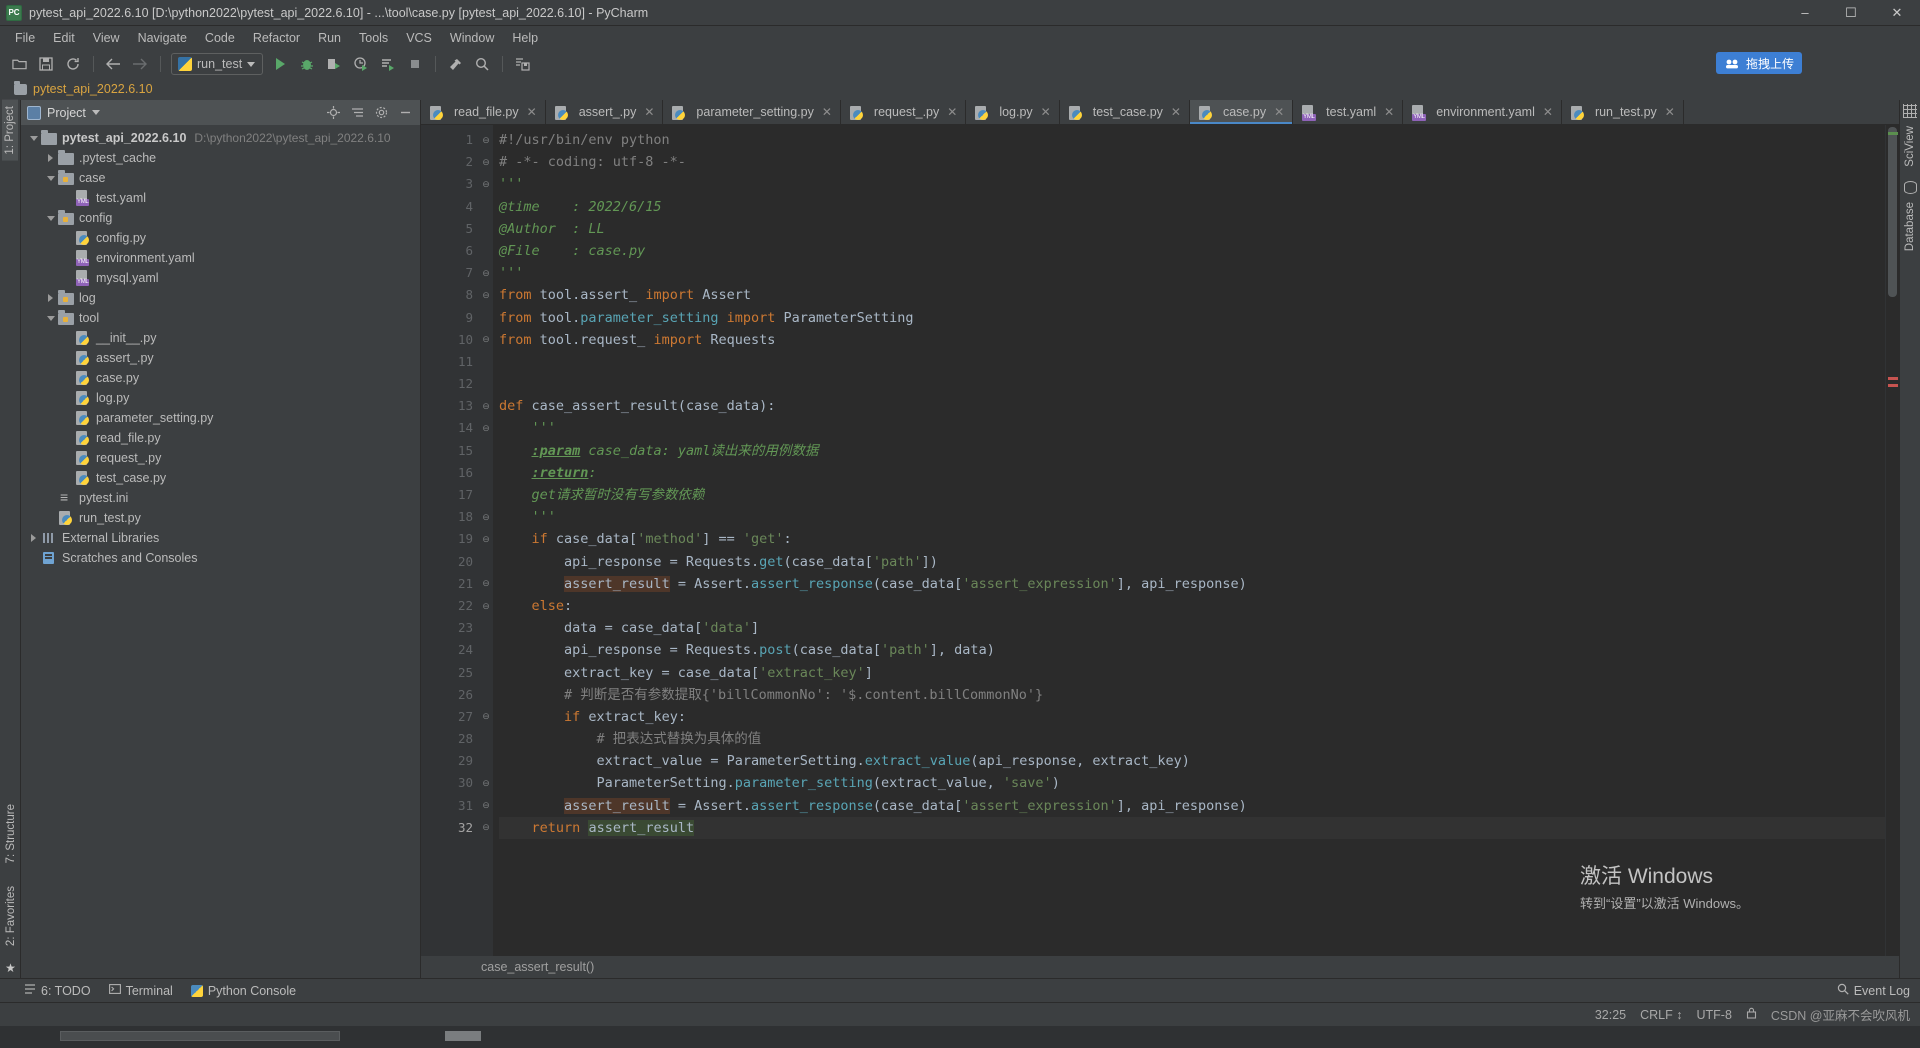 The width and height of the screenshot is (1920, 1048). I want to click on menu-tools: Tools, so click(373, 38).